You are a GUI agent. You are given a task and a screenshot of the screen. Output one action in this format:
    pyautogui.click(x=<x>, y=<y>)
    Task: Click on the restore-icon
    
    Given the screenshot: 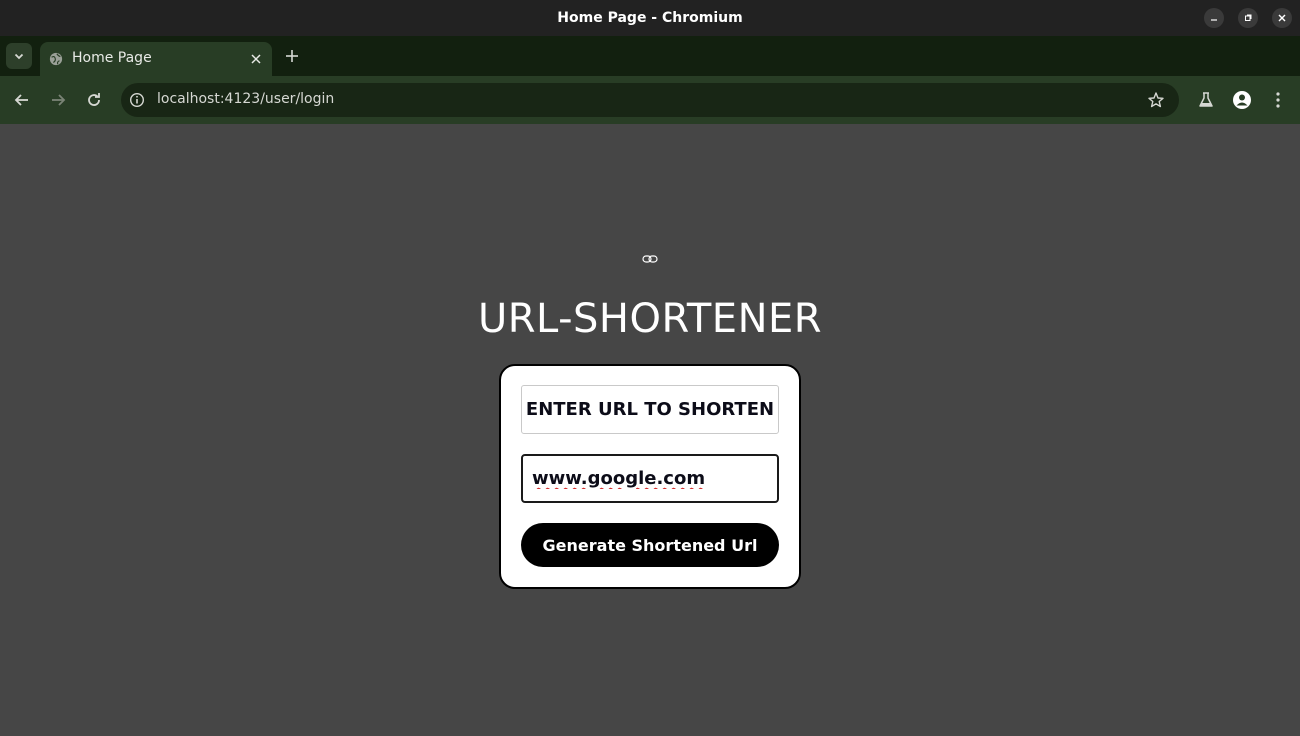 What is the action you would take?
    pyautogui.click(x=1248, y=17)
    